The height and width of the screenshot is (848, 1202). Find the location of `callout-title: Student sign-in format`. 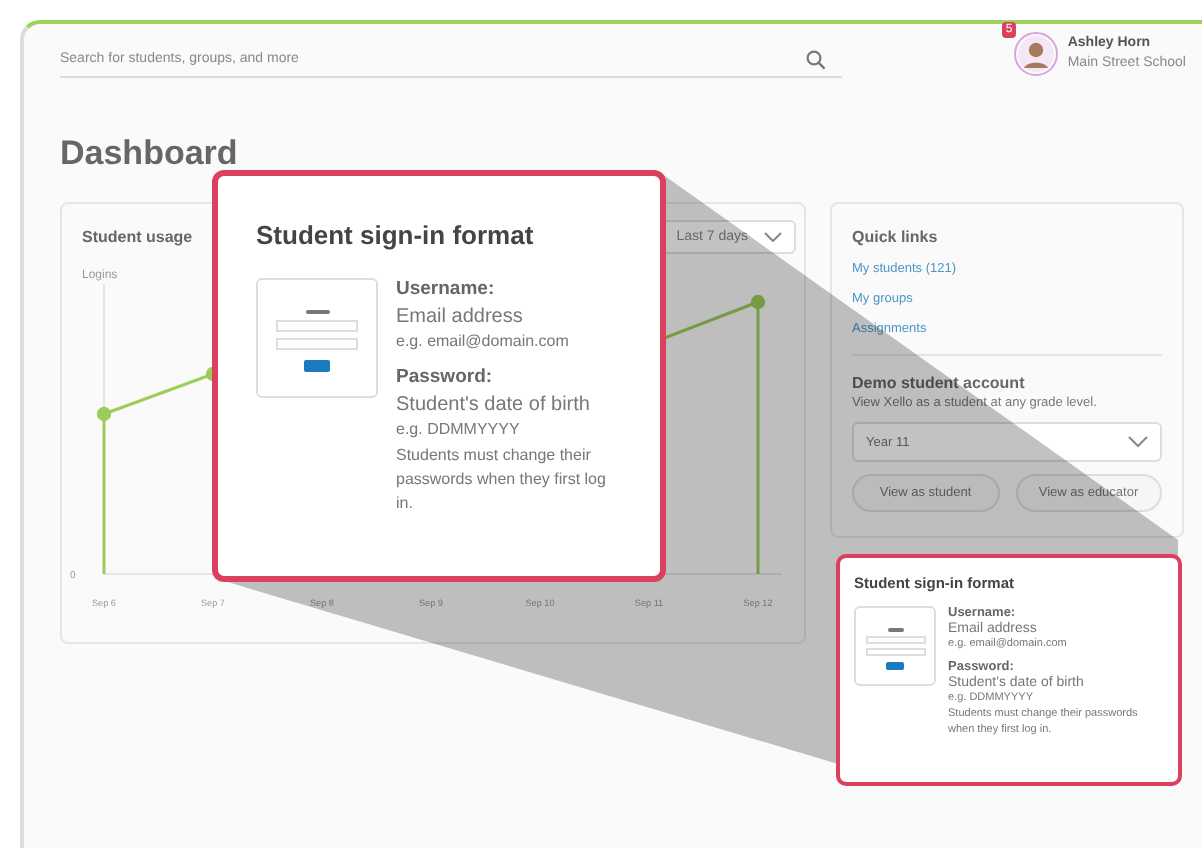

callout-title: Student sign-in format is located at coordinates (396, 235).